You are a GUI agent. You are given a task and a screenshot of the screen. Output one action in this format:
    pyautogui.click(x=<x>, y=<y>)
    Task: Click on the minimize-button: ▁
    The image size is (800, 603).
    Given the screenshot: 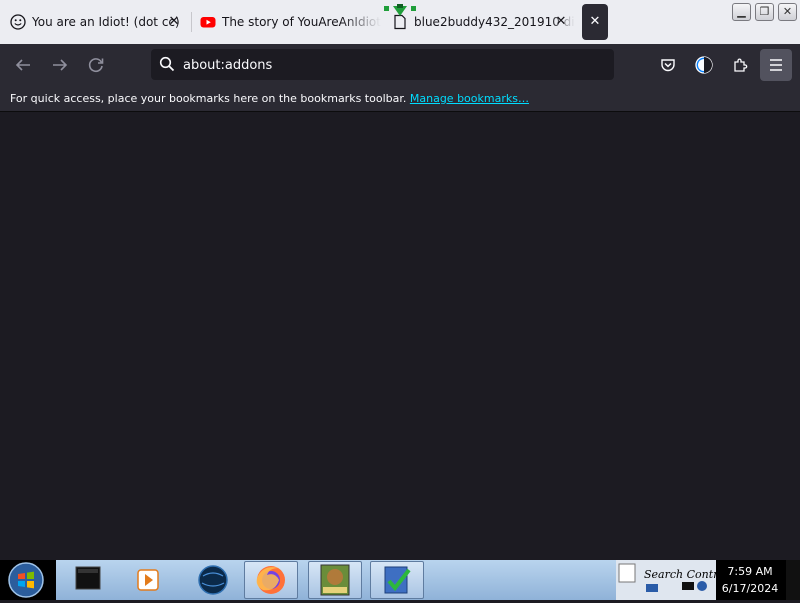 What is the action you would take?
    pyautogui.click(x=741, y=12)
    